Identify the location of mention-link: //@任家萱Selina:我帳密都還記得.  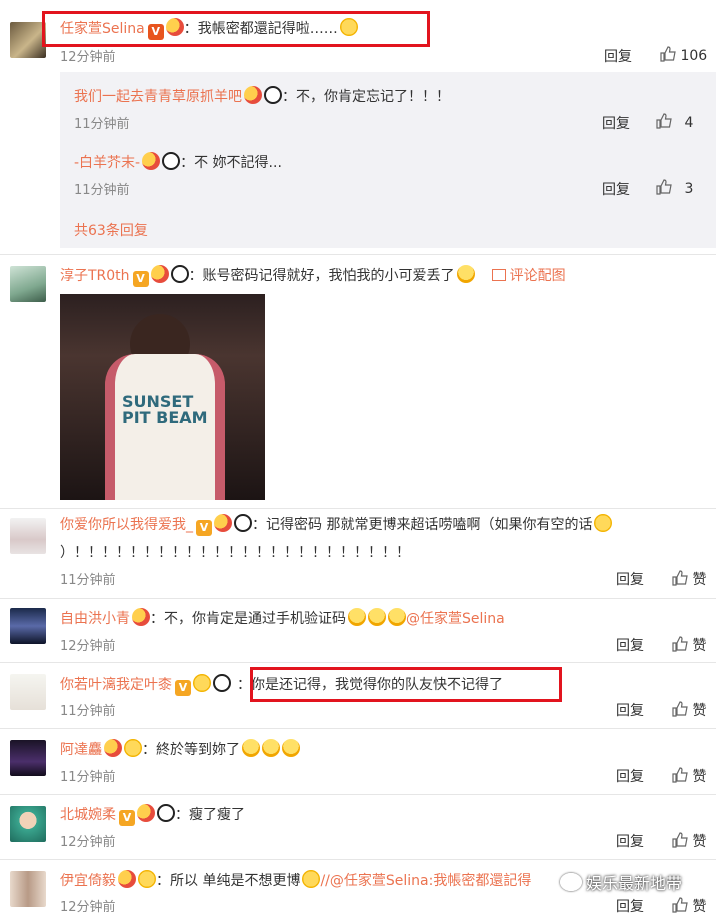
(425, 881).